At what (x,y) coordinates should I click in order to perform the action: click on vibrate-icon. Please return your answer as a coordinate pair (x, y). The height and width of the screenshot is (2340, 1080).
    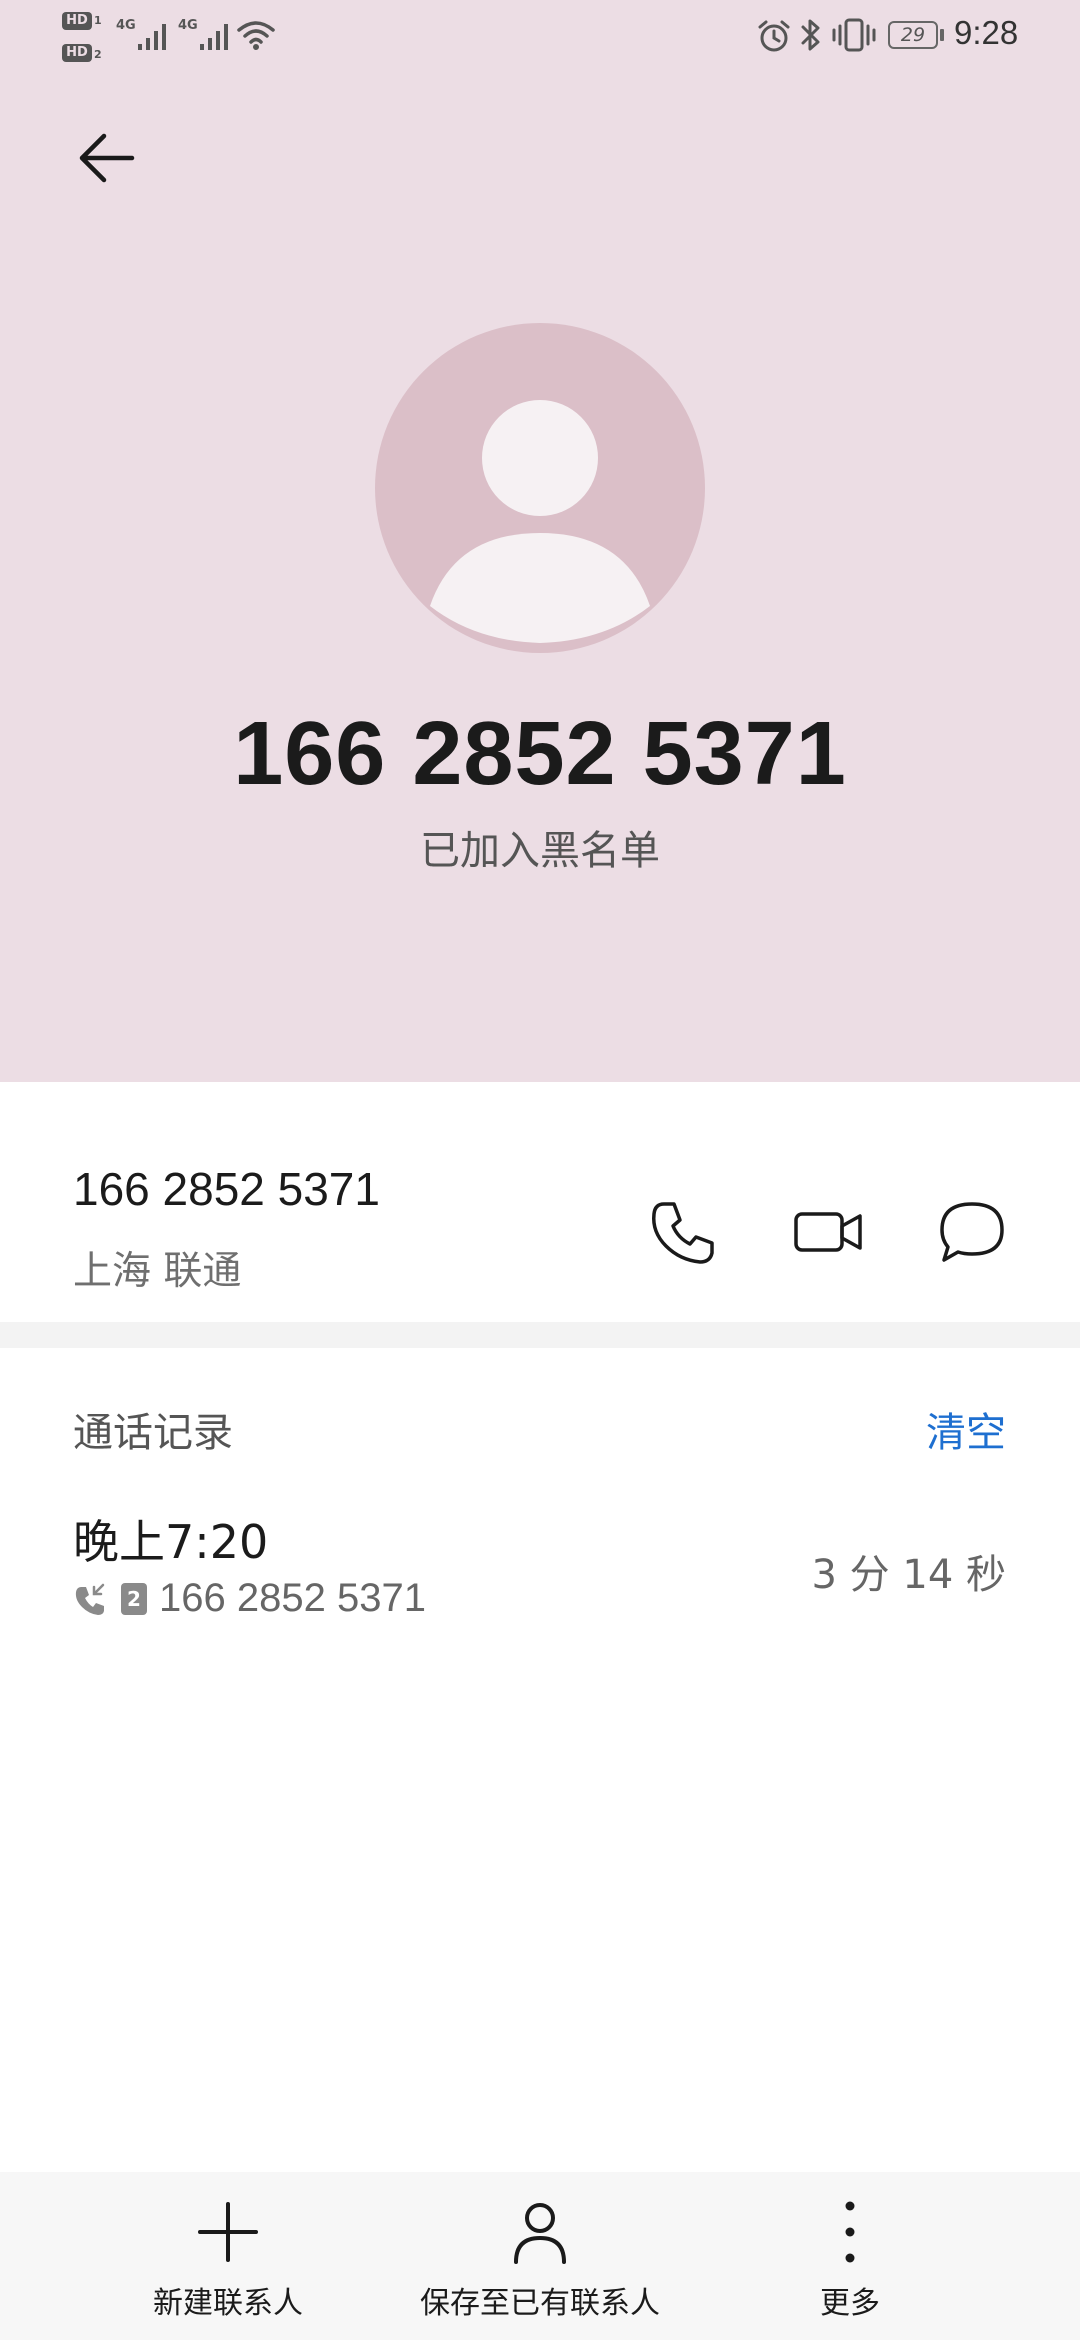
    Looking at the image, I should click on (854, 35).